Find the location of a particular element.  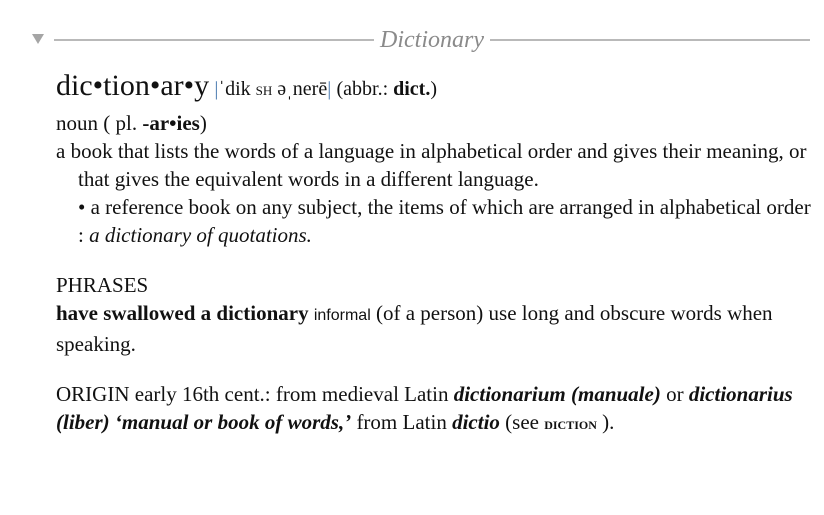

abbr-close: ) is located at coordinates (434, 89).